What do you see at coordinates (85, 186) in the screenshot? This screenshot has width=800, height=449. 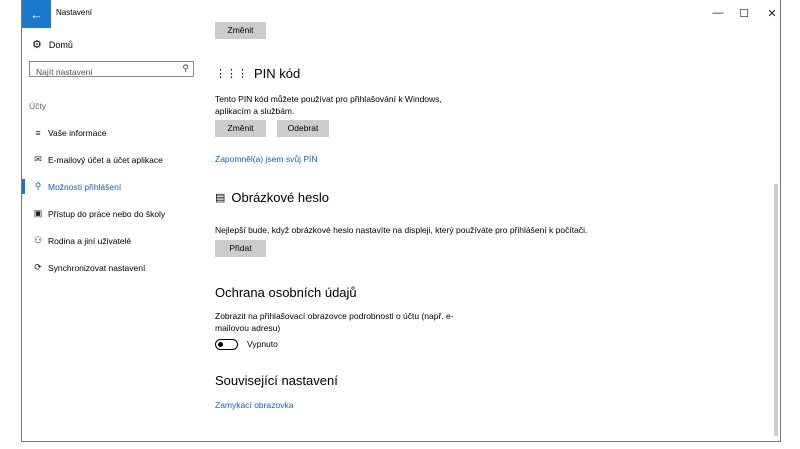 I see `sidebar-item-label: Možnosti přihlášení` at bounding box center [85, 186].